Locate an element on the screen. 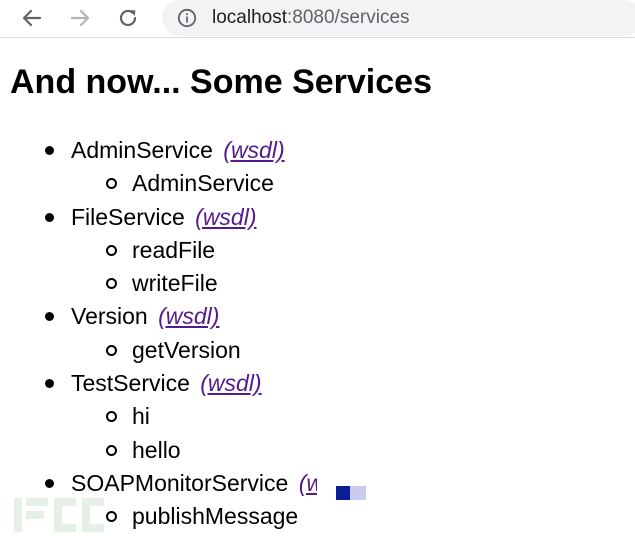 Image resolution: width=635 pixels, height=536 pixels. url-host: localhost is located at coordinates (249, 17).